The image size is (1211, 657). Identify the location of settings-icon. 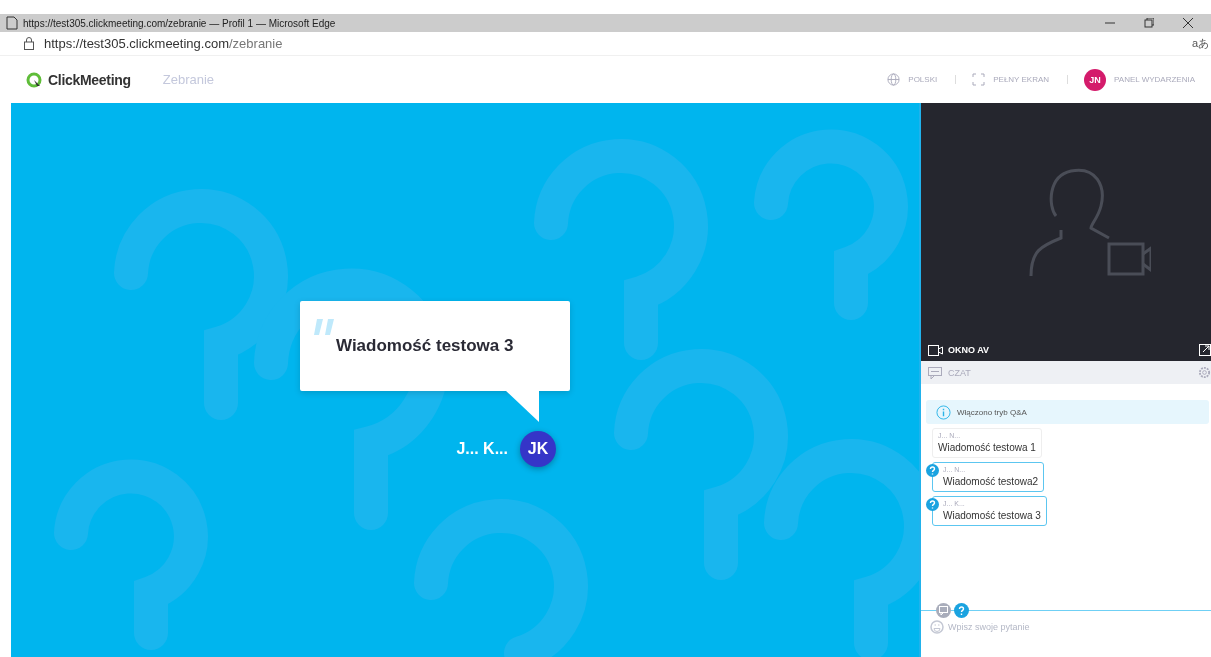
(1204, 372).